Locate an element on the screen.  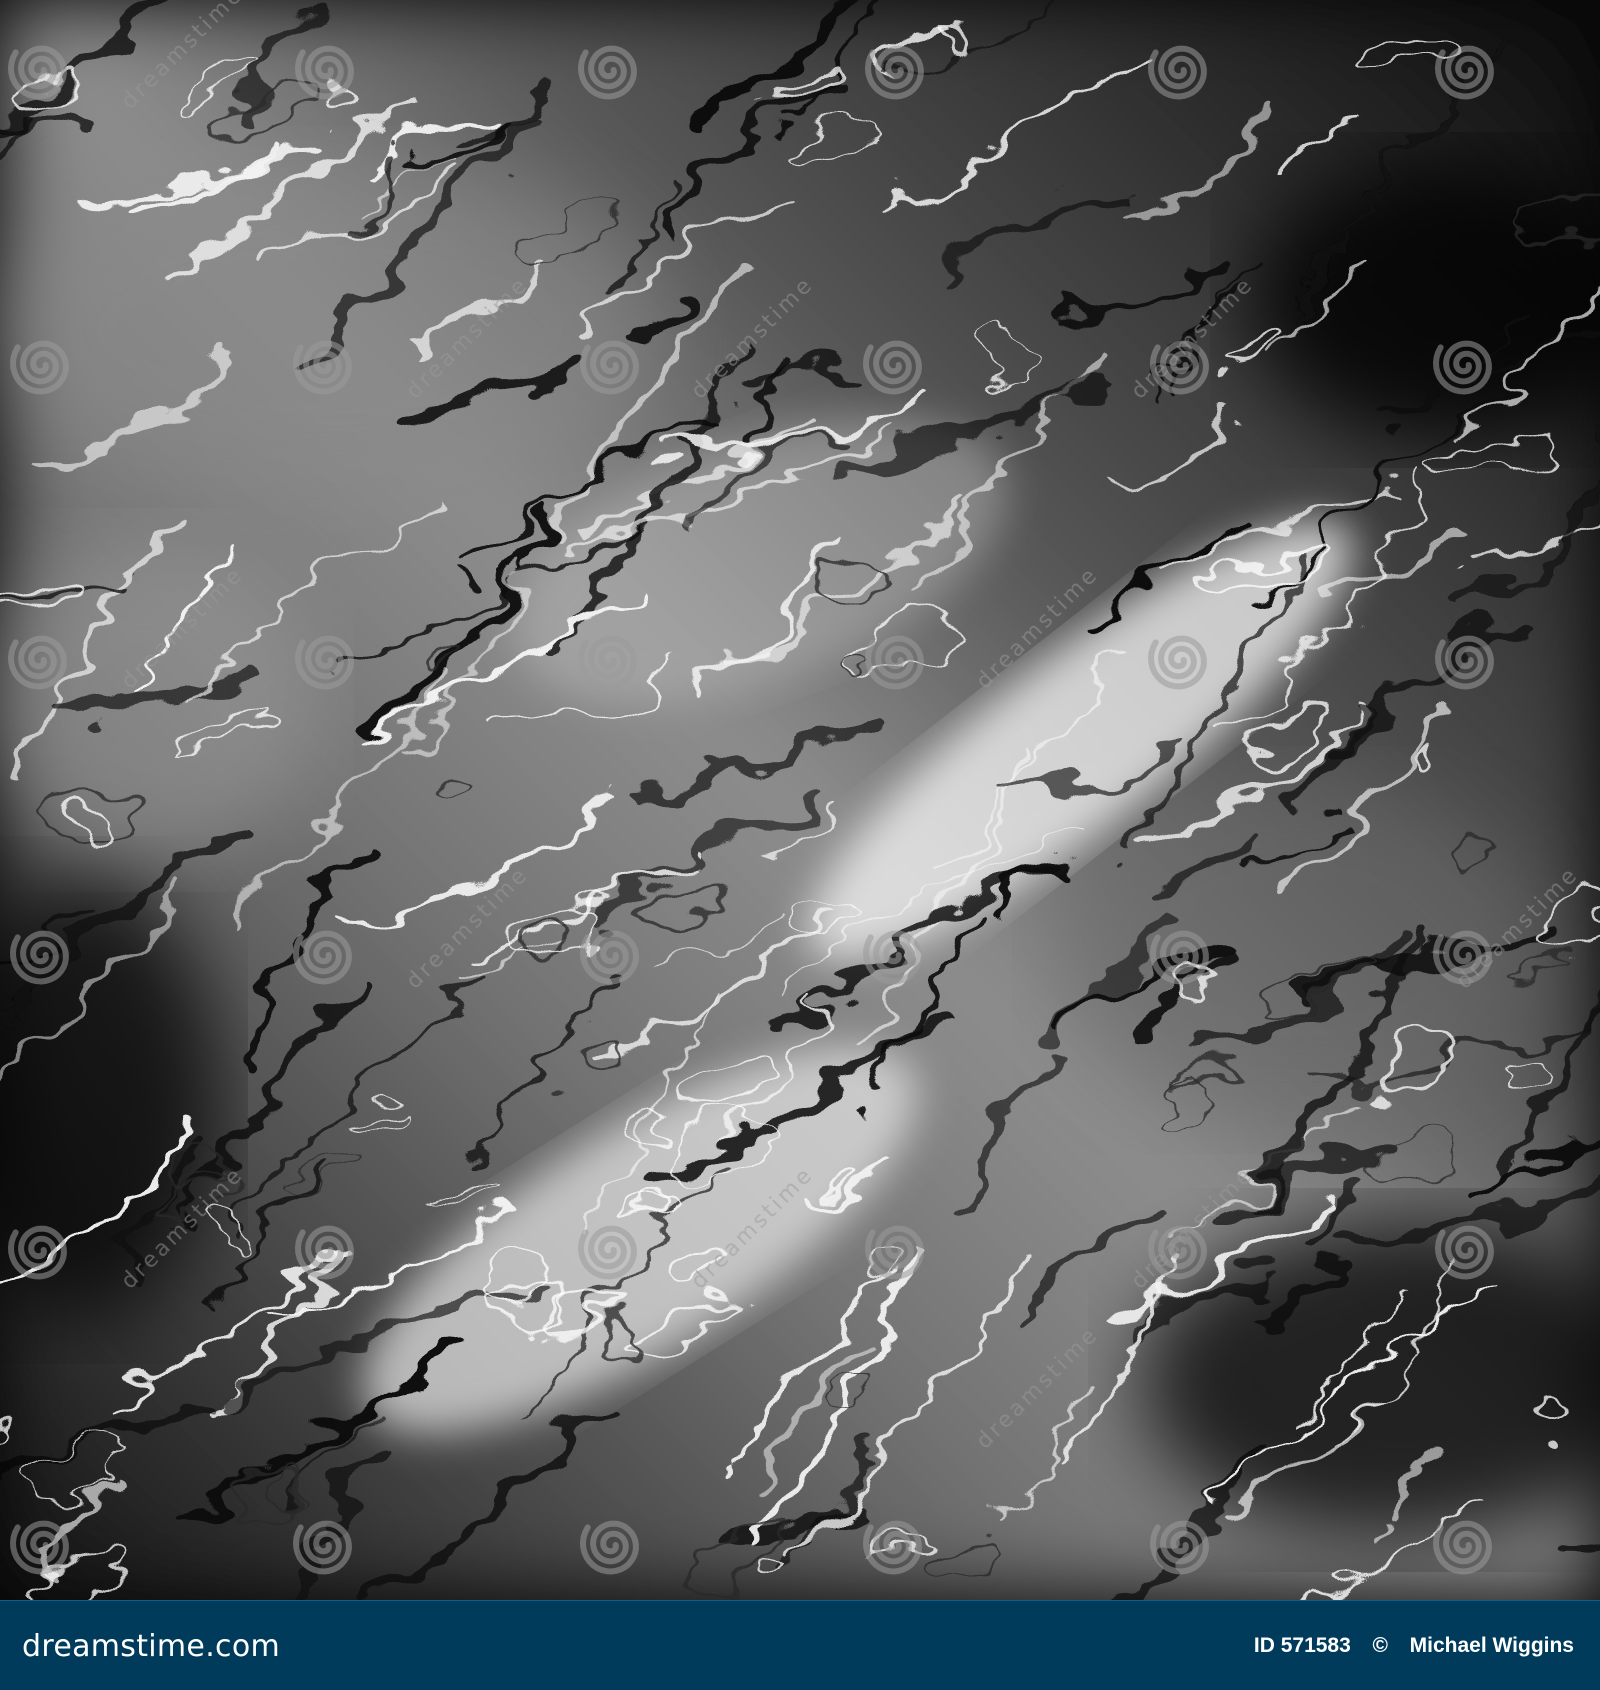
image-credit: ID 571583 © Michael Wiggins is located at coordinates (1414, 1646).